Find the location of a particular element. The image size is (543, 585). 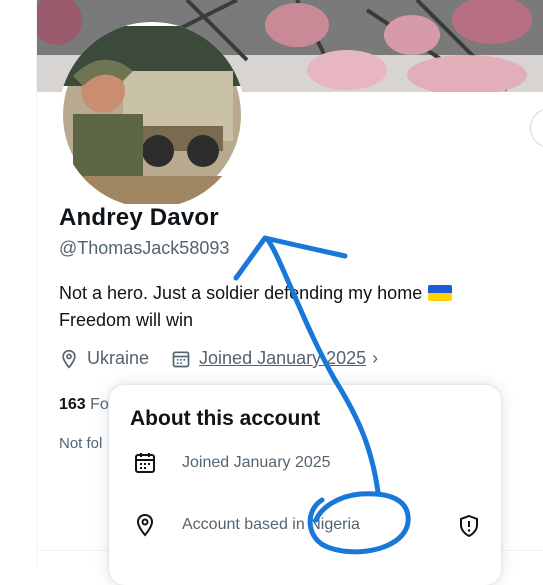

following-stat: 163 Fo is located at coordinates (84, 405).